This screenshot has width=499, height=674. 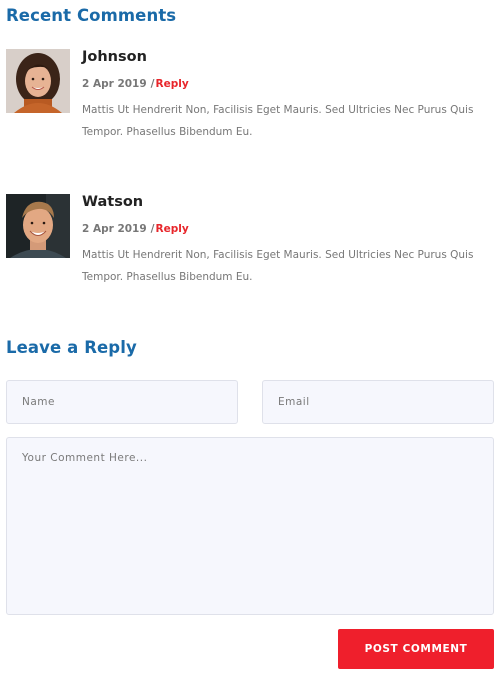 I want to click on recent-comments-title: Recent Comments, so click(x=91, y=15).